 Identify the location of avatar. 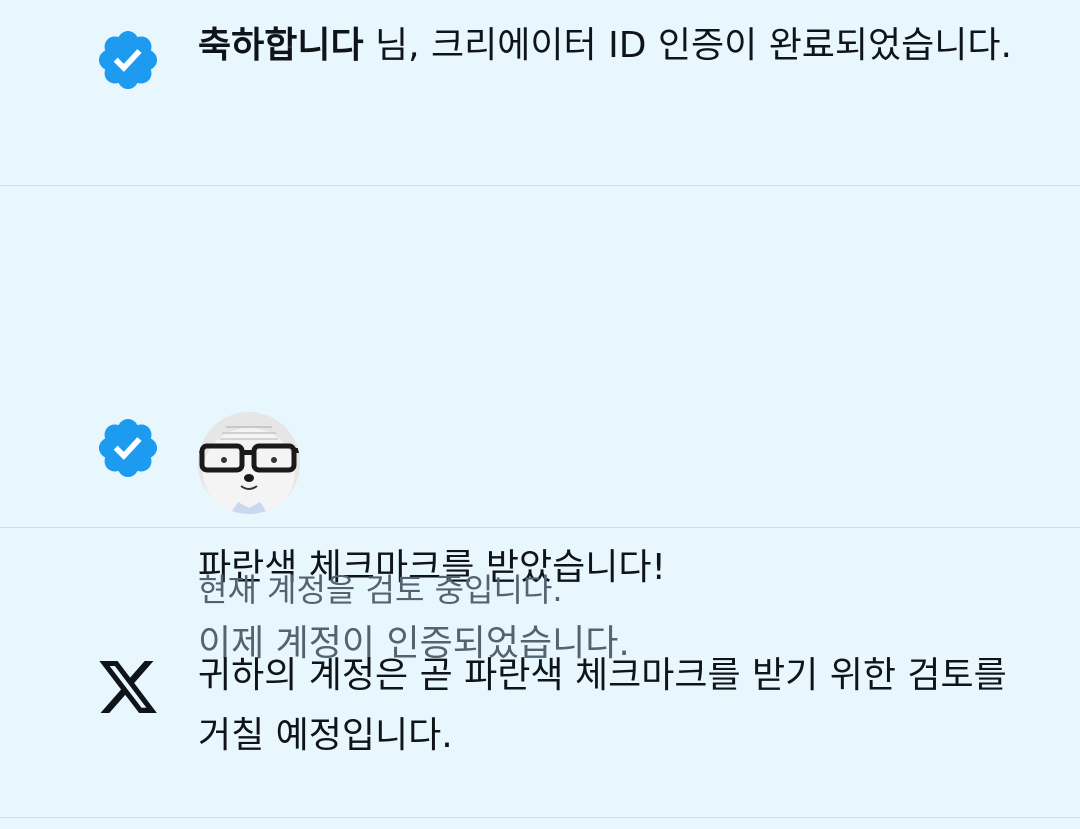
(249, 463).